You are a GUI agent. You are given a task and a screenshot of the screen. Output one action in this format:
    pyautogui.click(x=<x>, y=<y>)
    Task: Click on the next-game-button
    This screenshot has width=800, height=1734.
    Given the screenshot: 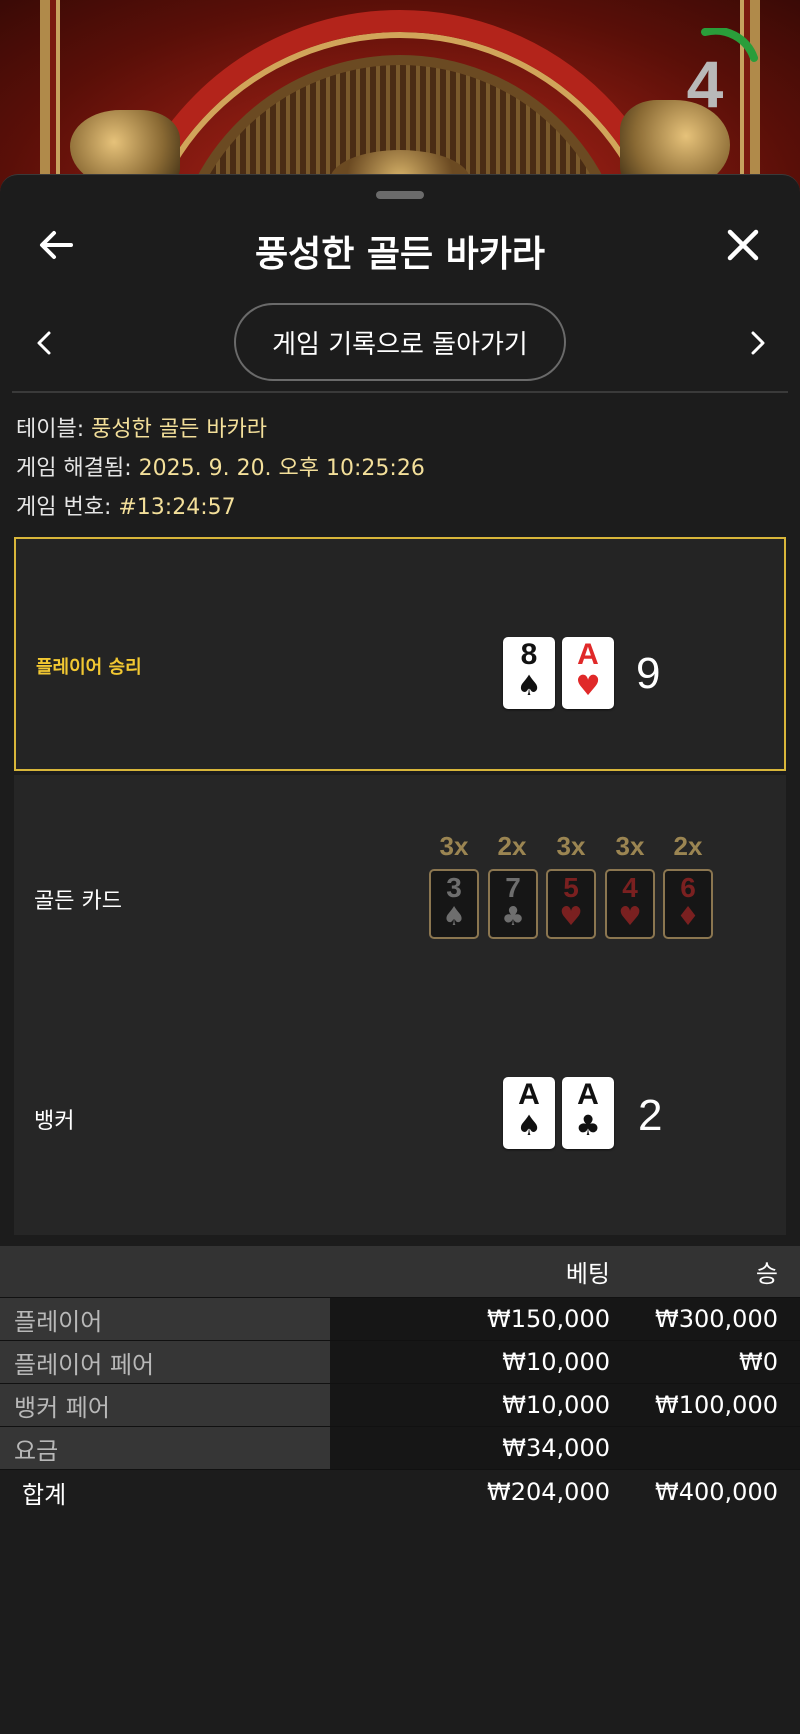 What is the action you would take?
    pyautogui.click(x=758, y=343)
    